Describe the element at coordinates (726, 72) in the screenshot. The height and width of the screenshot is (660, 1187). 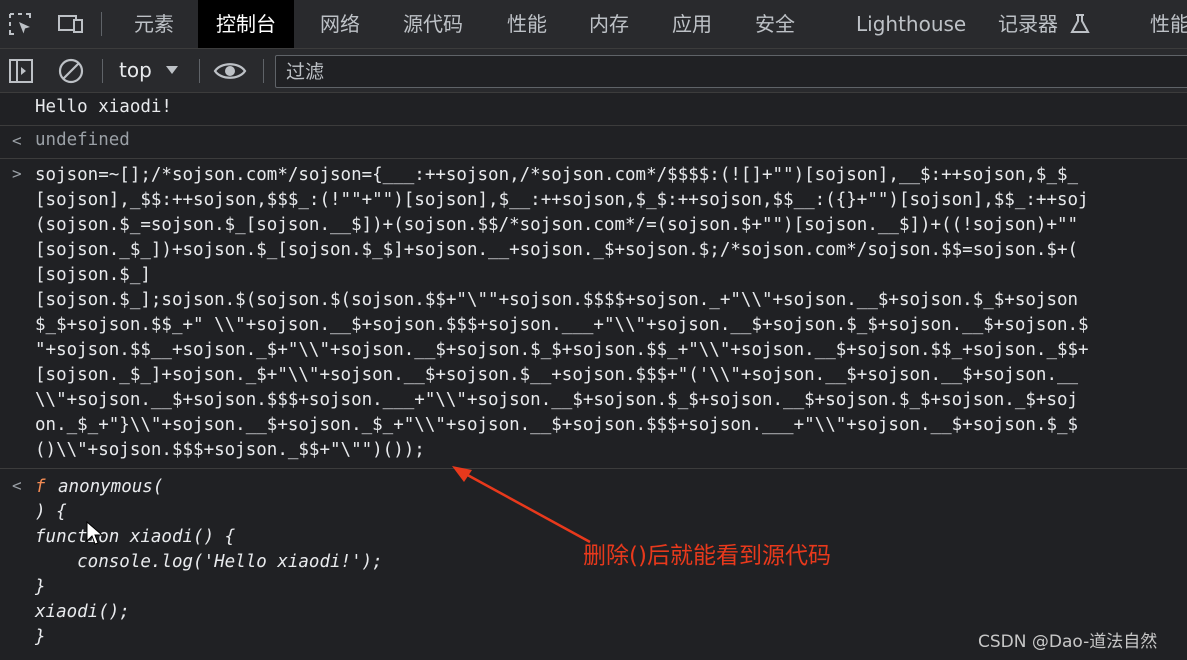
I see `filter-input` at that location.